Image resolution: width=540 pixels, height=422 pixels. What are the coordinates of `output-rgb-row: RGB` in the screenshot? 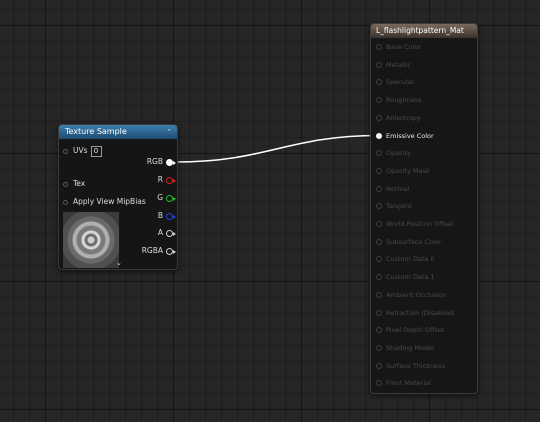 It's located at (161, 162).